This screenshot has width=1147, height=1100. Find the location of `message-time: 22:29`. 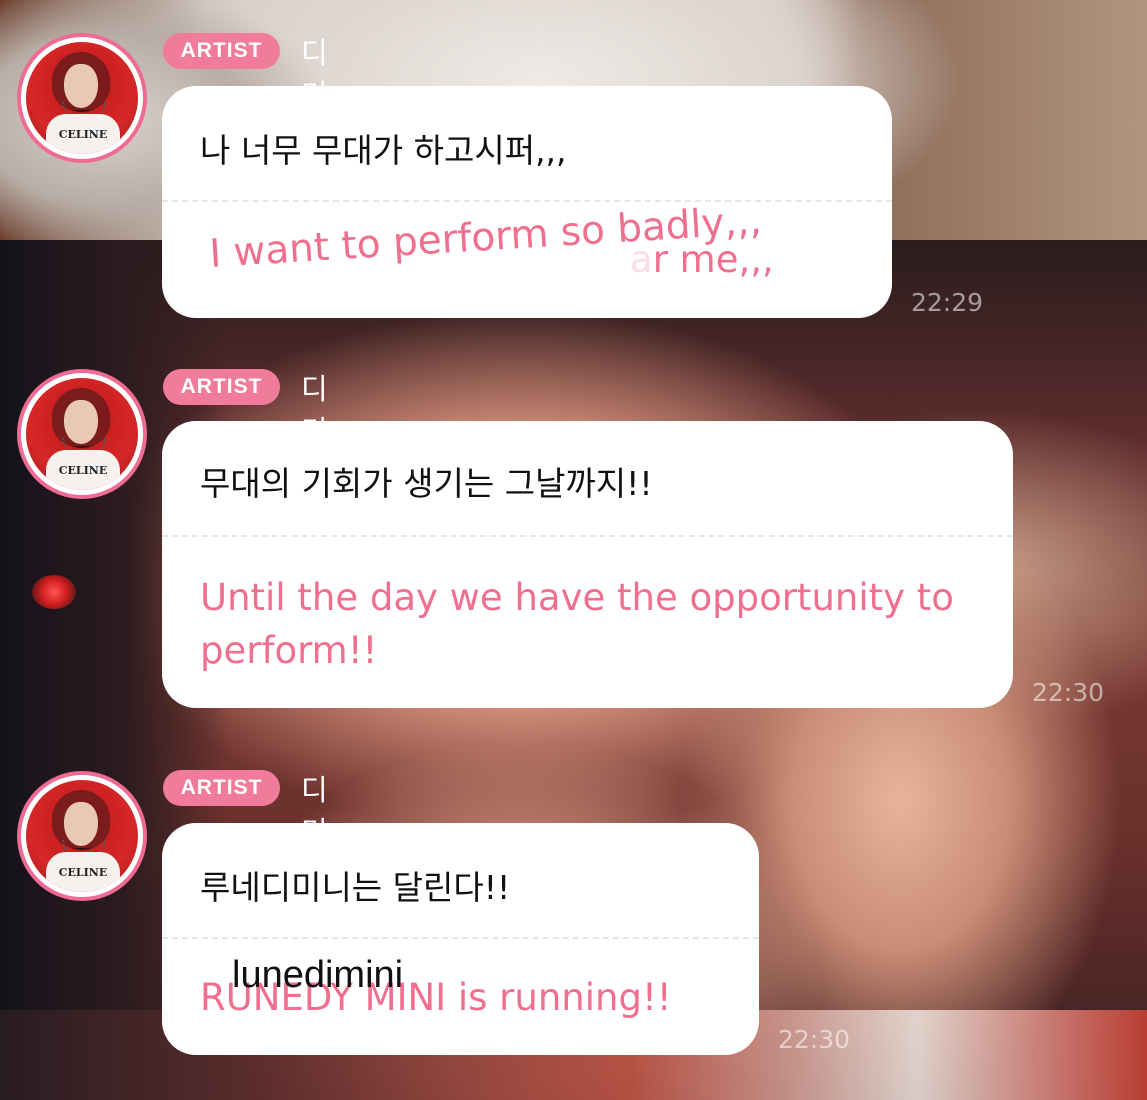

message-time: 22:29 is located at coordinates (947, 302).